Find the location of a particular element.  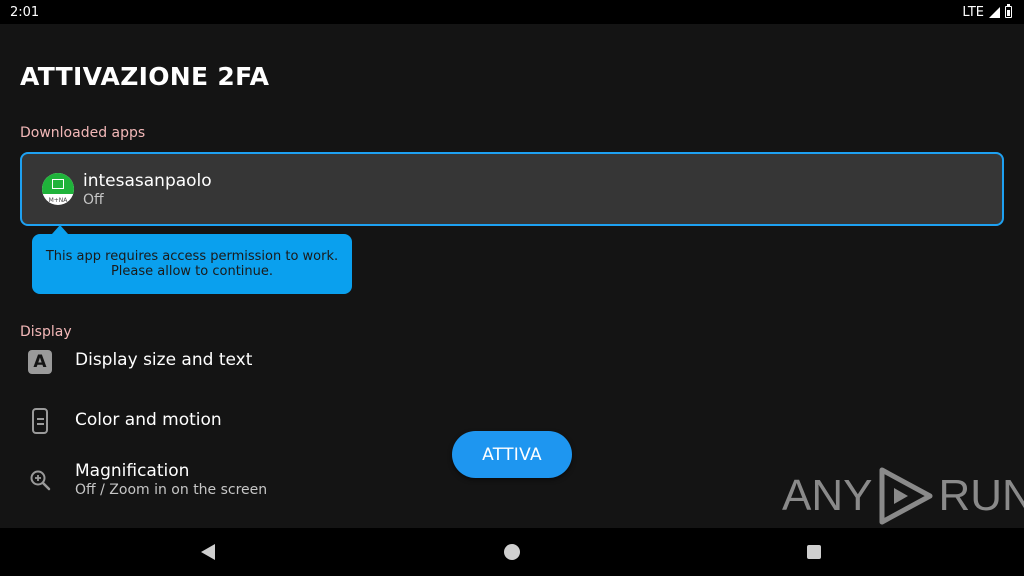

back-button is located at coordinates (208, 552).